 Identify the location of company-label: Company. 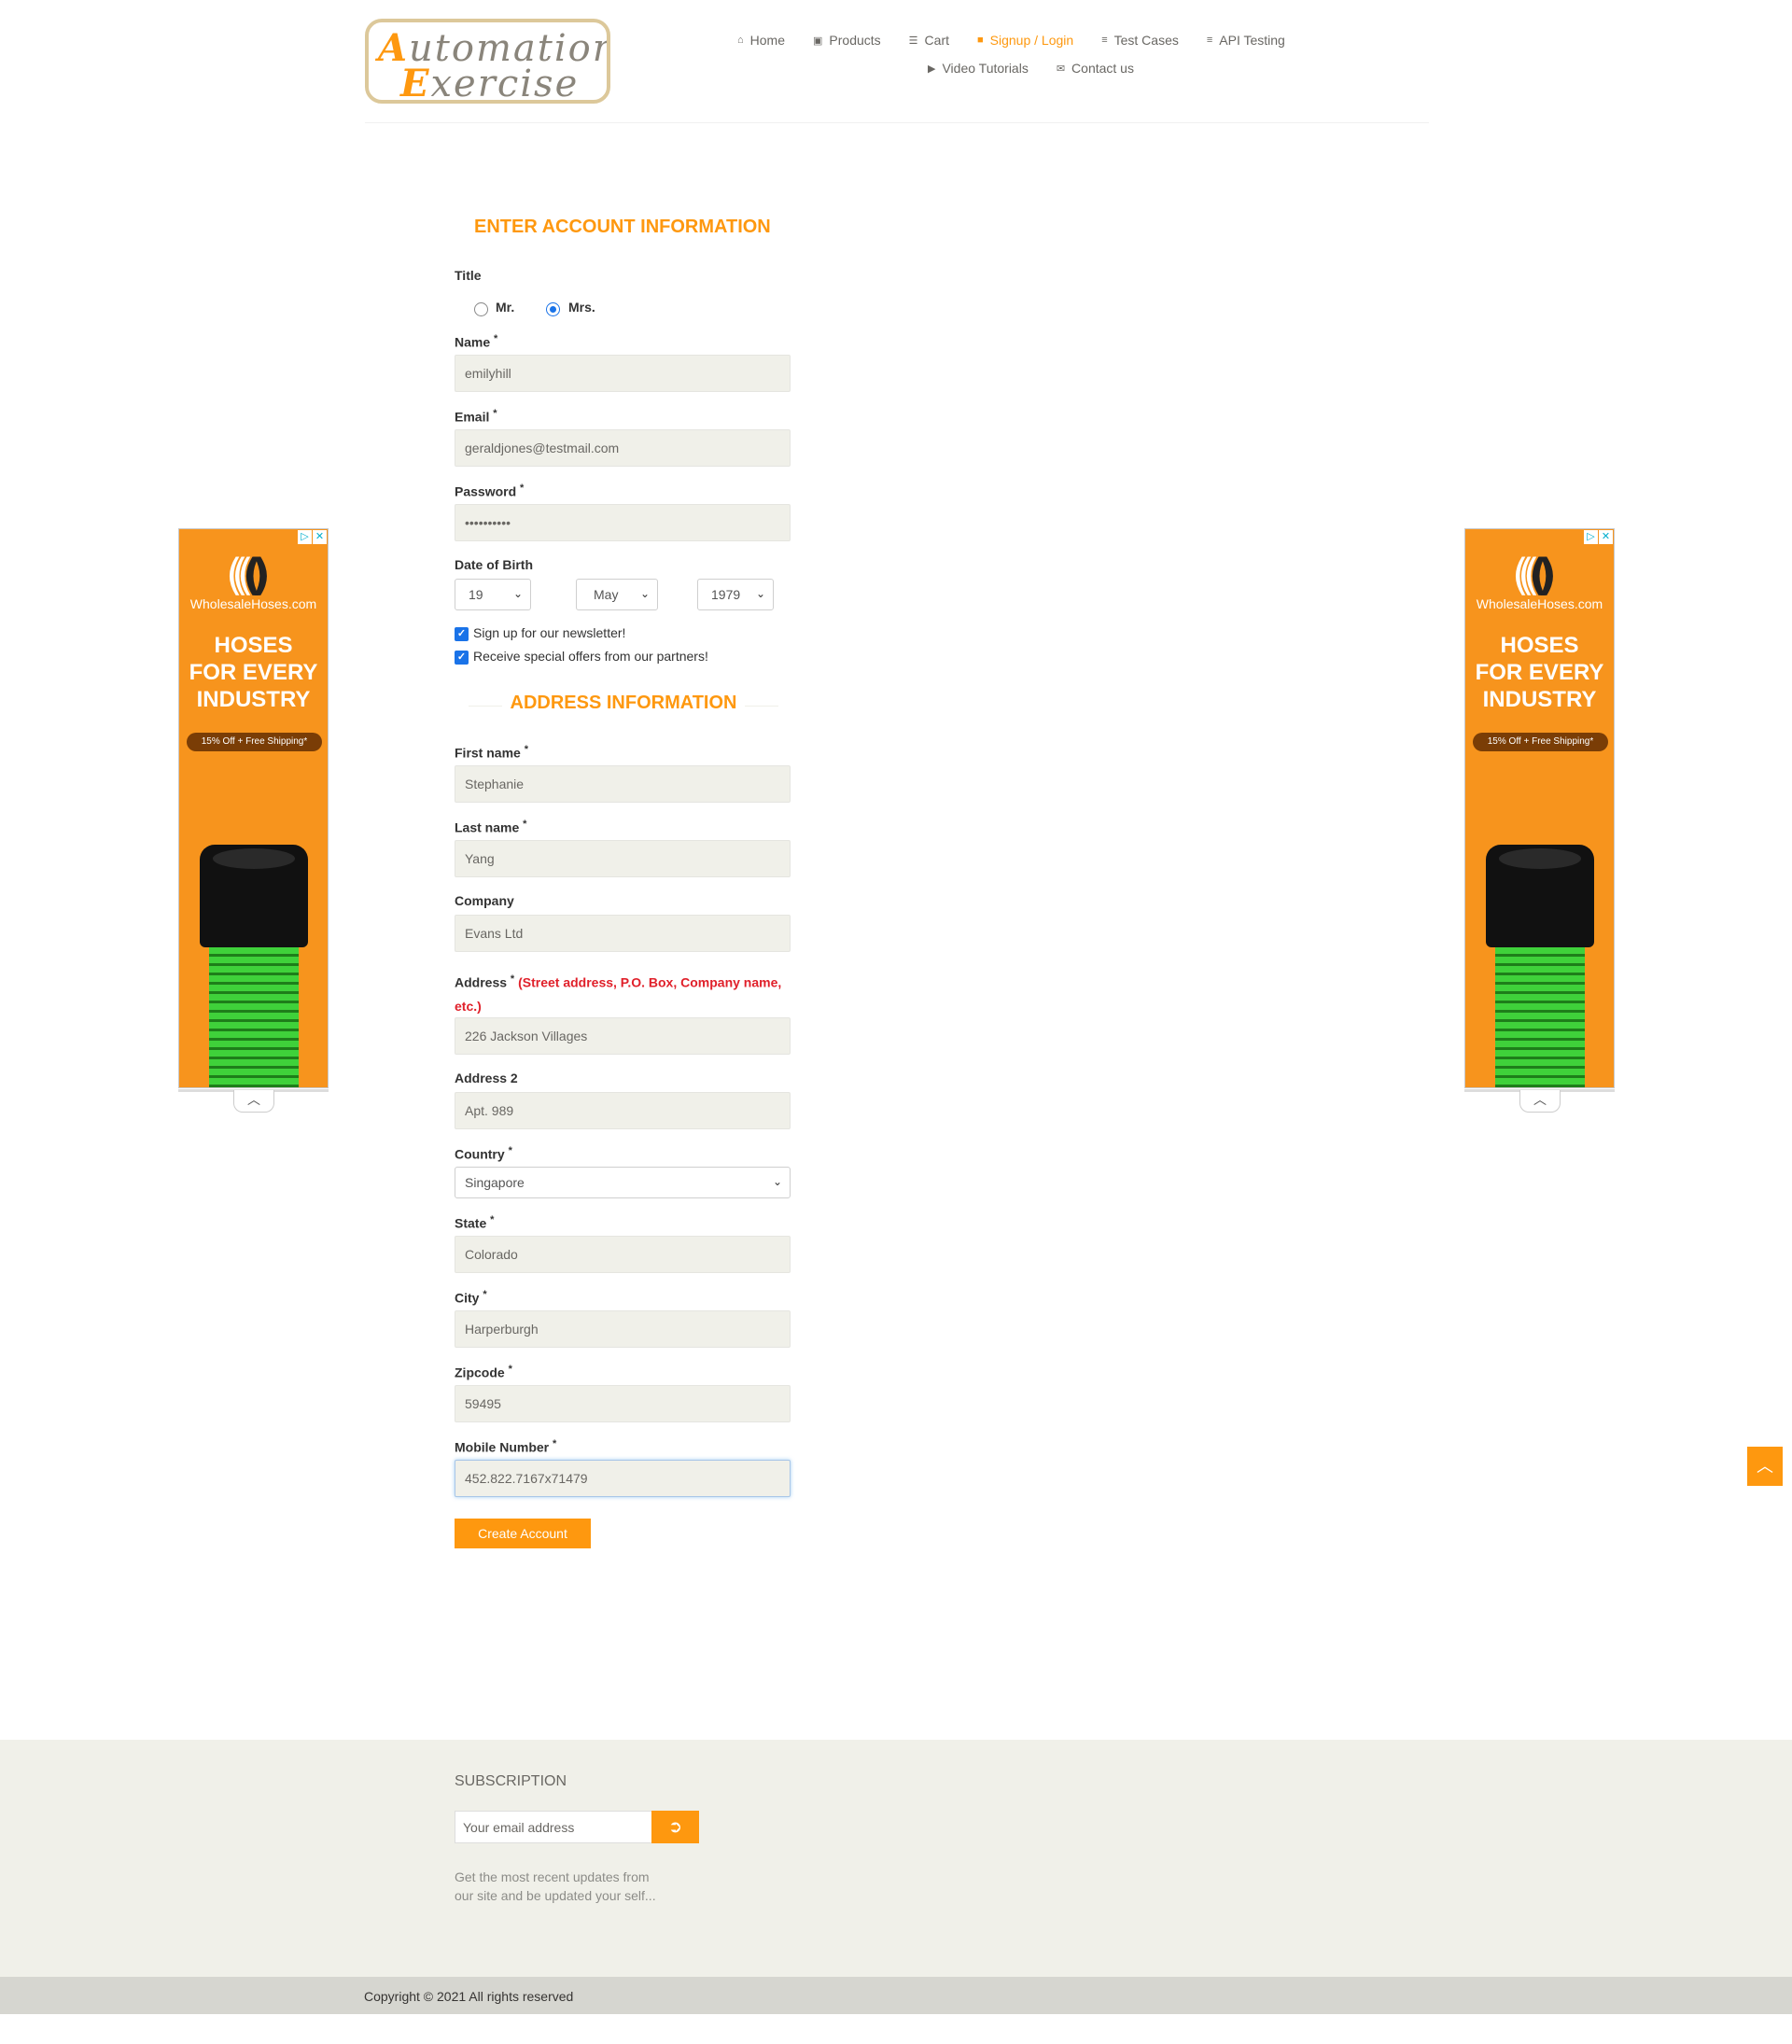
(485, 900).